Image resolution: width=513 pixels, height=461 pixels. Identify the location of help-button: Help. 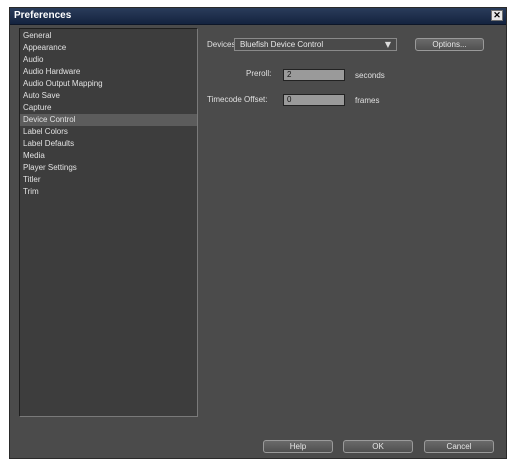
(298, 446).